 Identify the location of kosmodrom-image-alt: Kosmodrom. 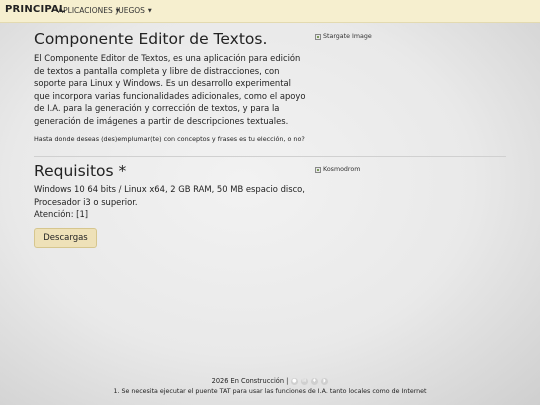
(342, 169).